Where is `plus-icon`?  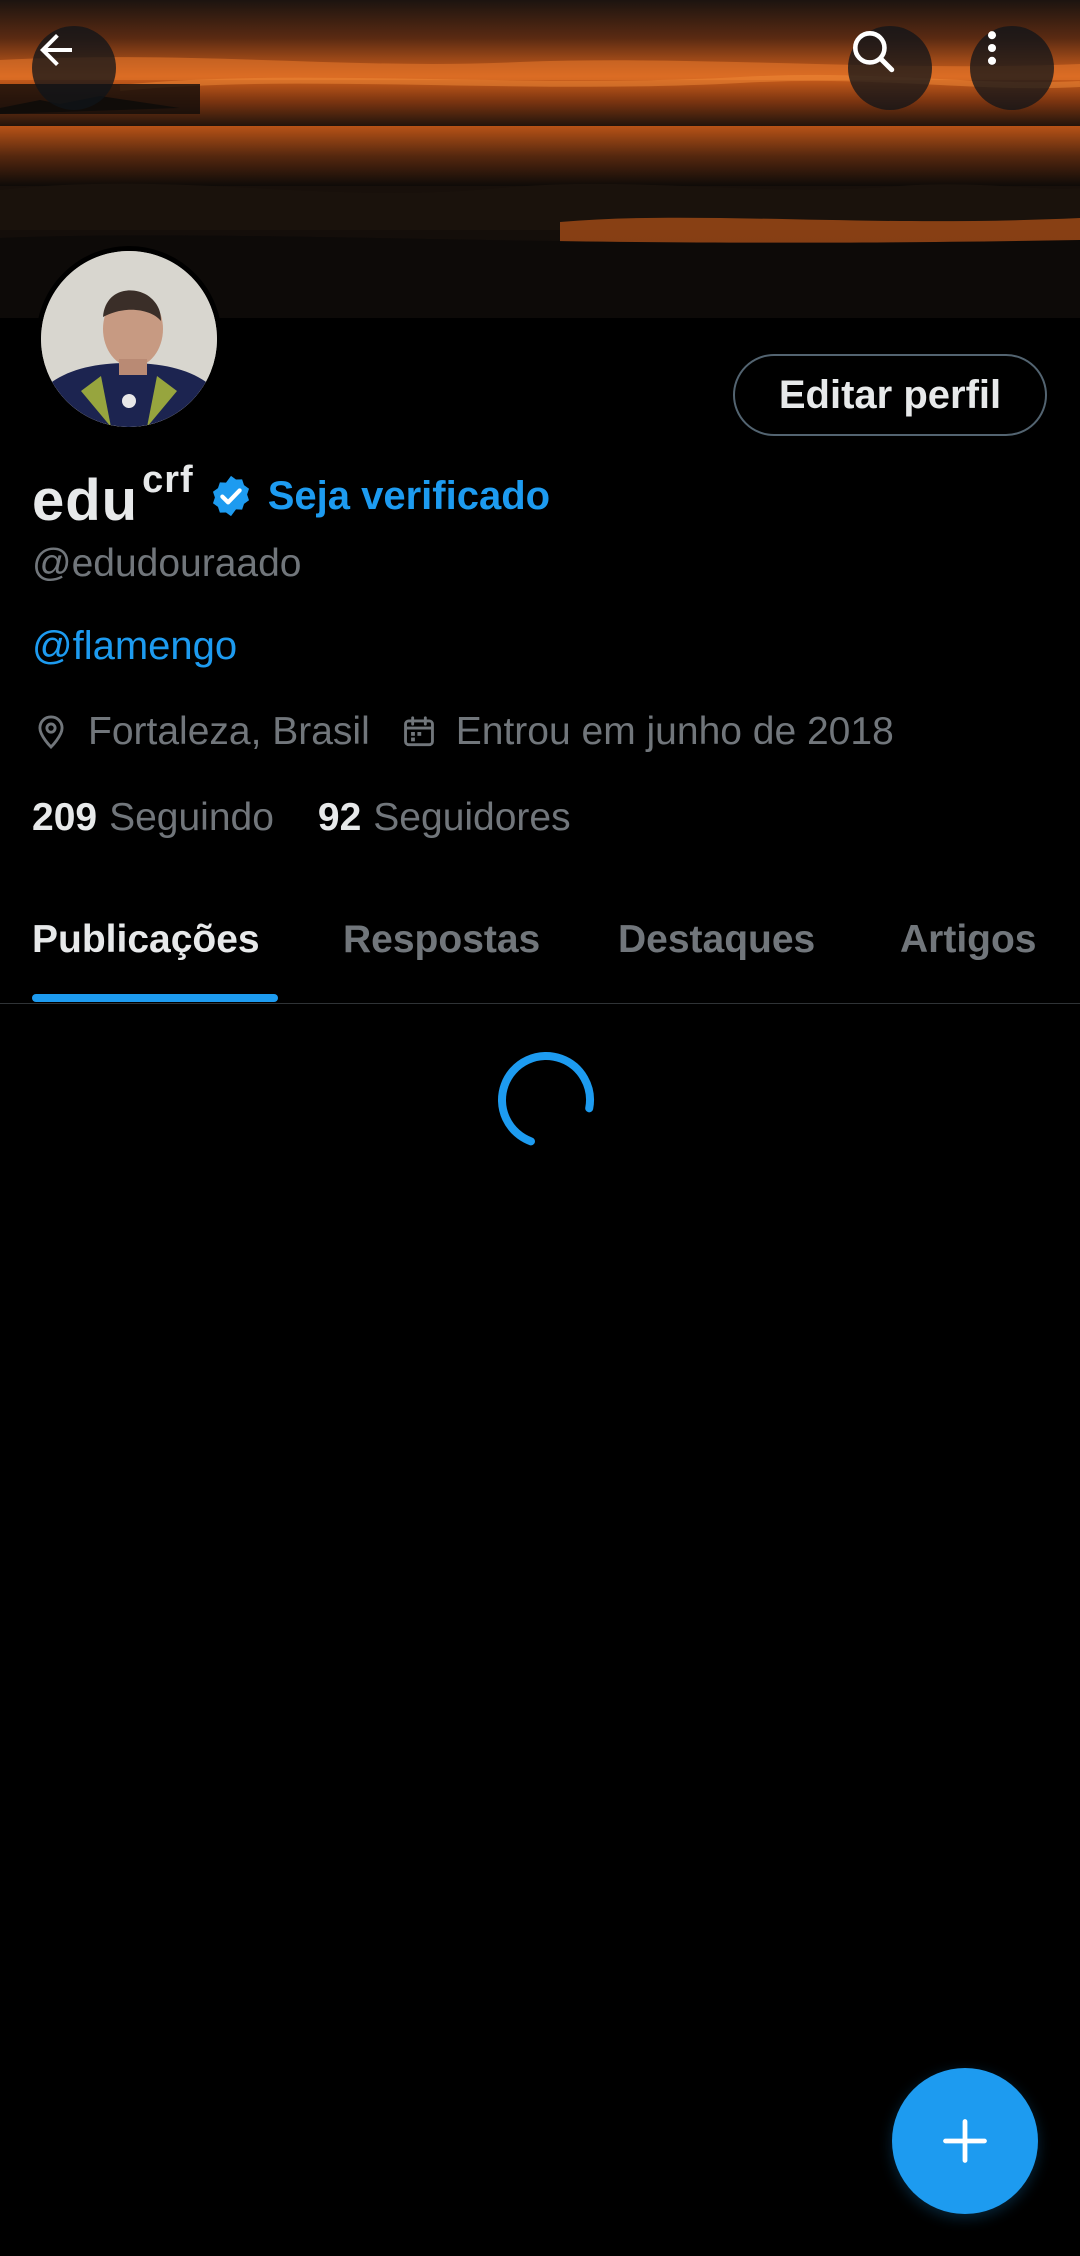 plus-icon is located at coordinates (965, 2141).